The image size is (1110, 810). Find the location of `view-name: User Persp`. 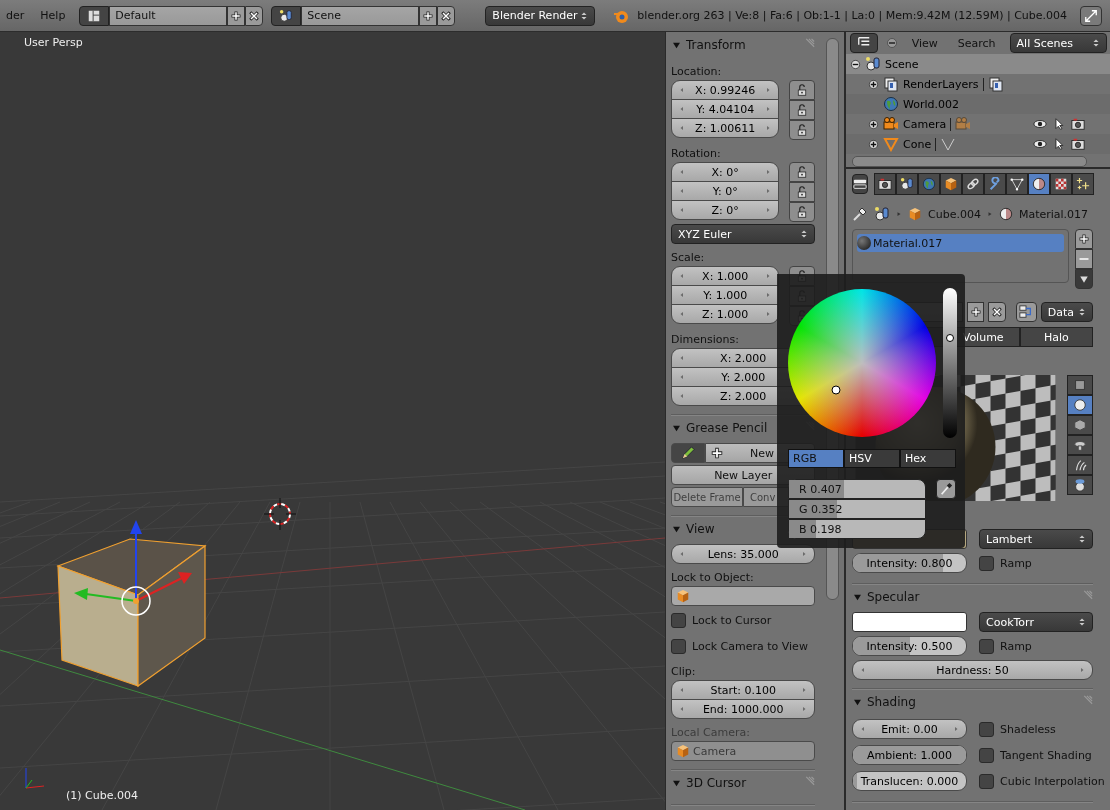

view-name: User Persp is located at coordinates (53, 42).